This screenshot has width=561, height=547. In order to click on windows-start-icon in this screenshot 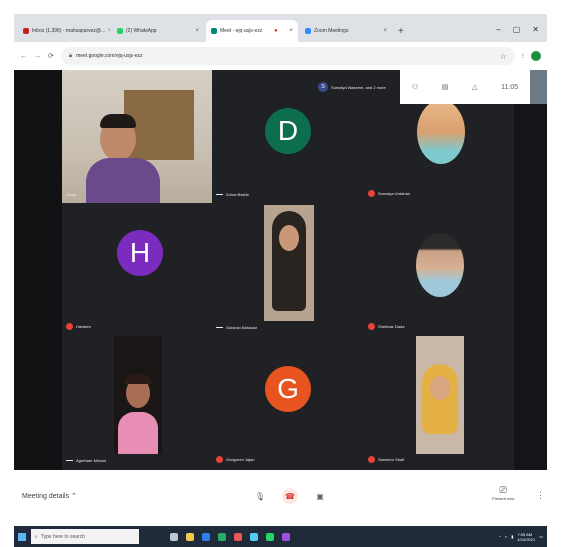, I will do `click(22, 536)`.